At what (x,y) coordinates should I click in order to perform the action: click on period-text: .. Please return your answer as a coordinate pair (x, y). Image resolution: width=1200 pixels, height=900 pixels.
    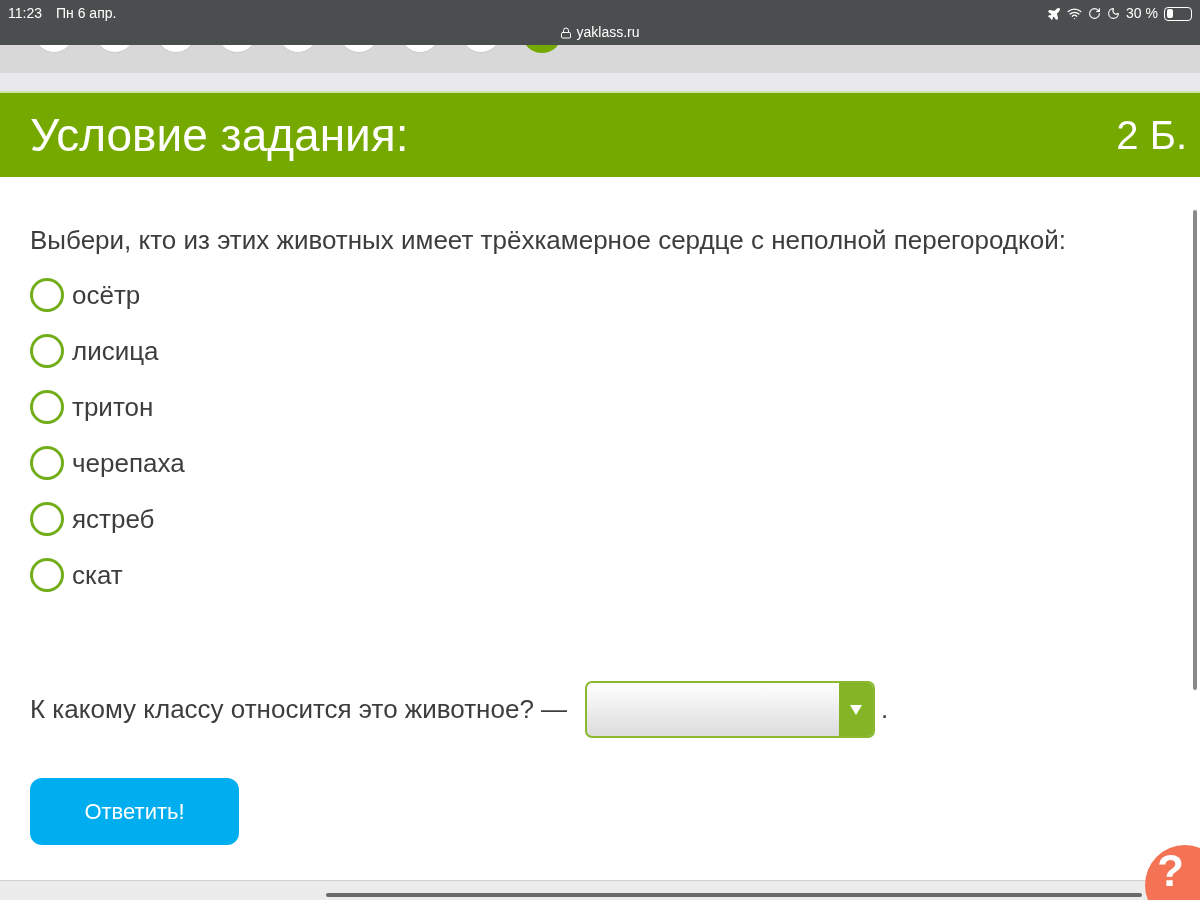
    Looking at the image, I should click on (885, 709).